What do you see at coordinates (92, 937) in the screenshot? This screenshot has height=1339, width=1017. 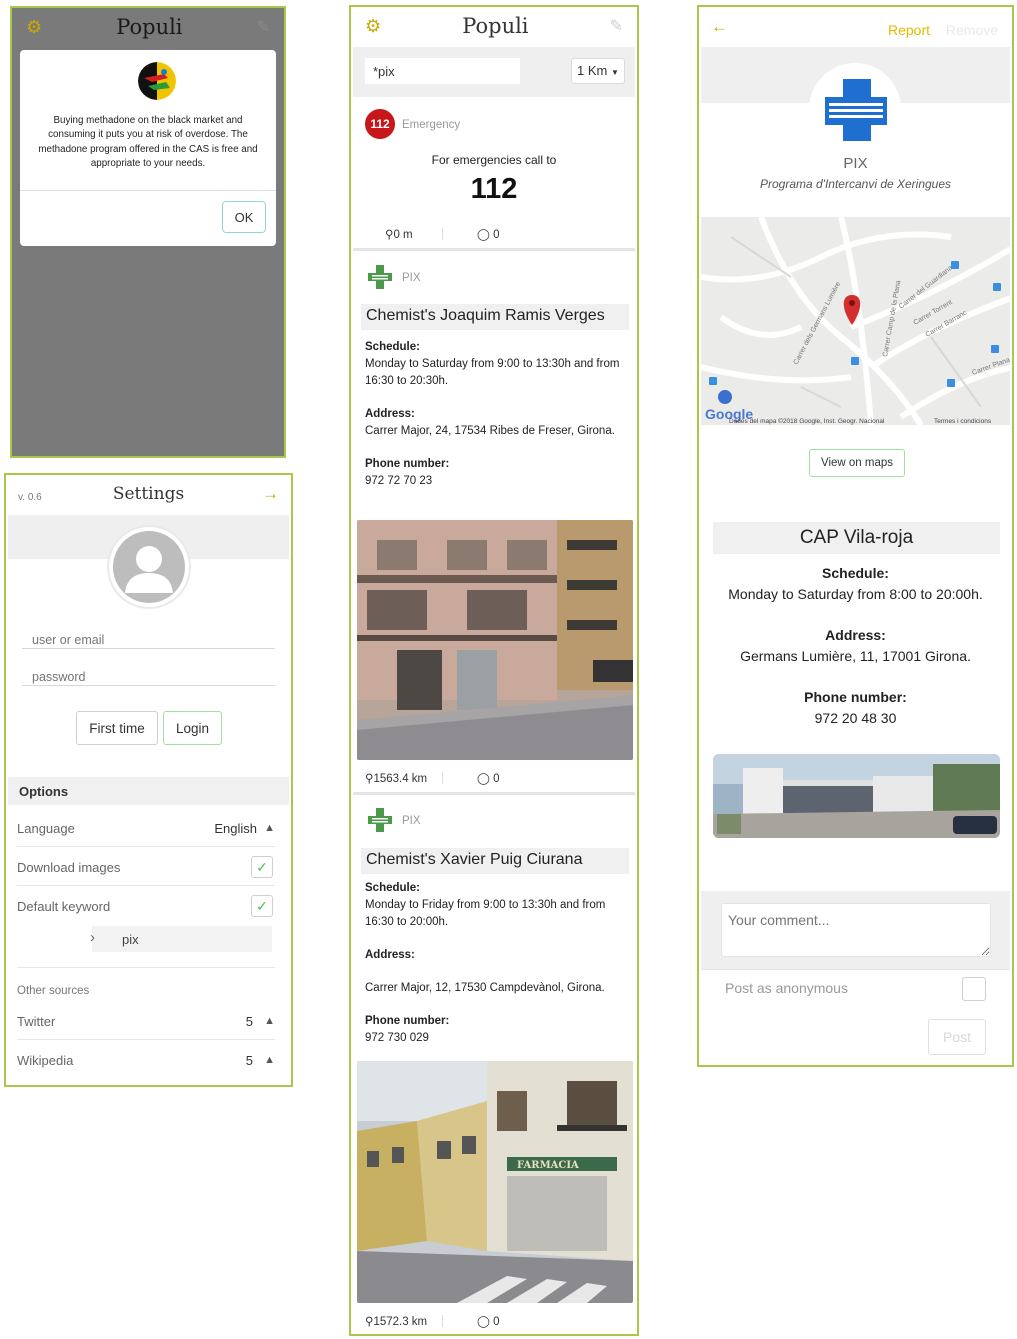 I see `chevron-right-icon: ›` at bounding box center [92, 937].